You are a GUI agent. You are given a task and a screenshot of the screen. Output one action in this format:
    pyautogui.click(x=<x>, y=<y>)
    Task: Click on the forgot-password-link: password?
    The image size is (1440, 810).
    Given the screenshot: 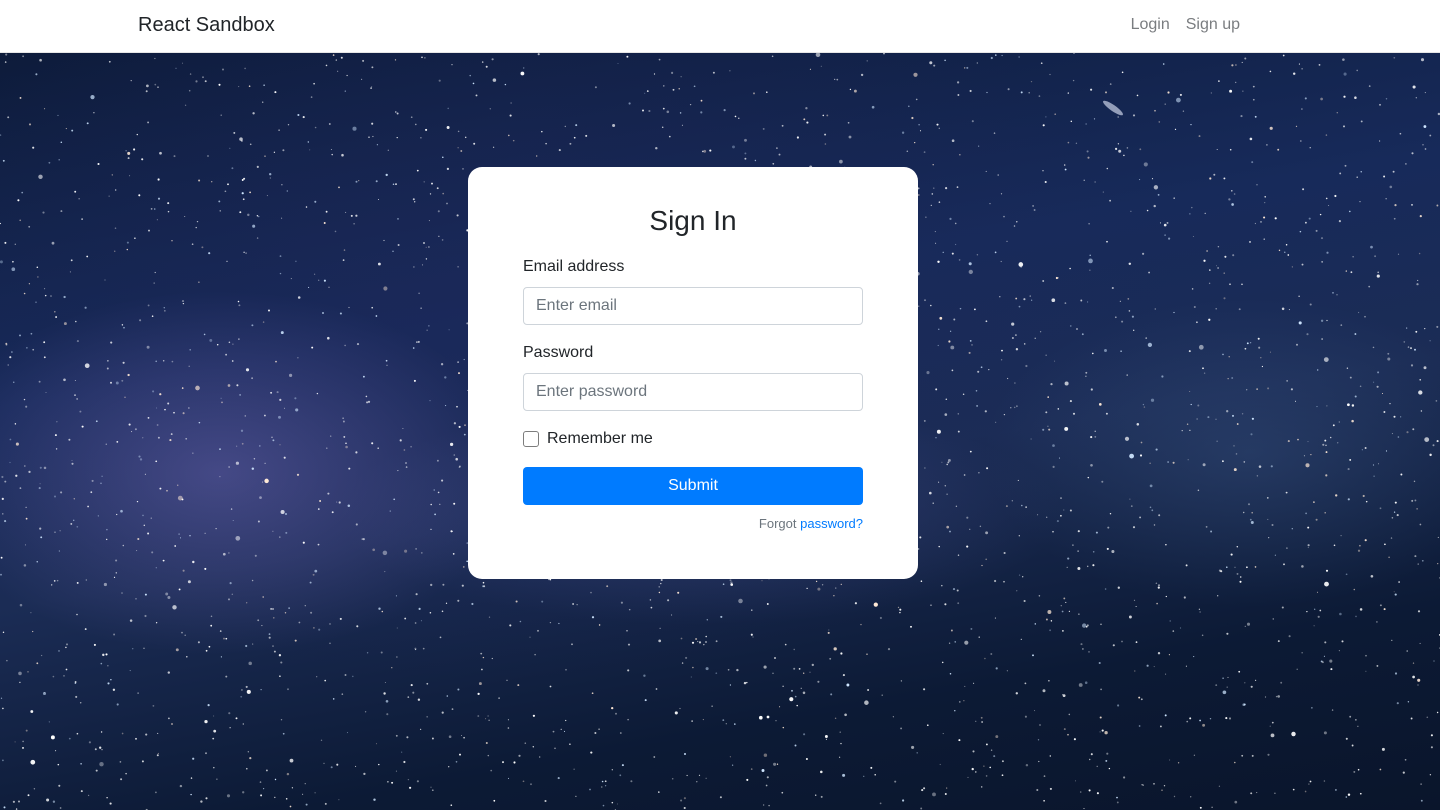 What is the action you would take?
    pyautogui.click(x=831, y=523)
    